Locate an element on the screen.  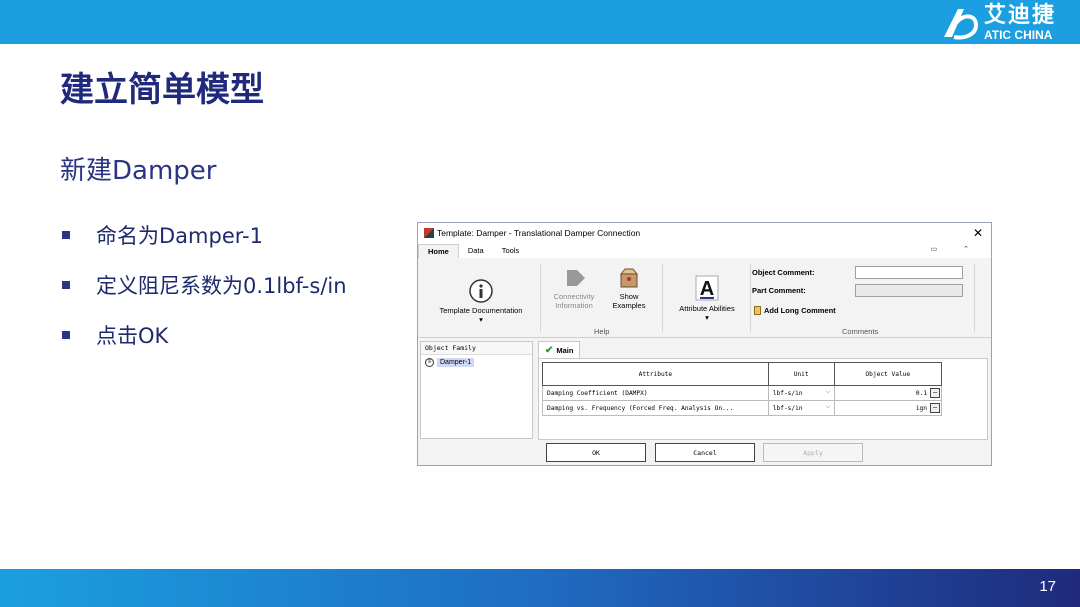
add-long-comment-label: Add Long Comment is located at coordinates (800, 310).